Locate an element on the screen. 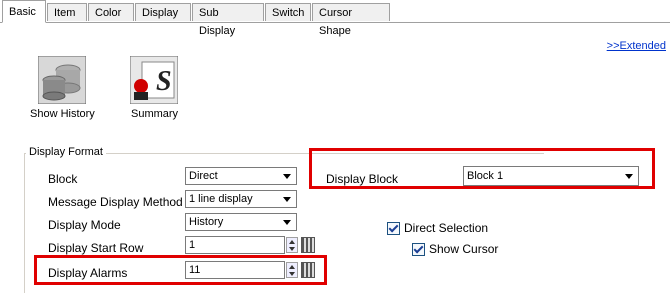 Image resolution: width=670 pixels, height=293 pixels. message-method-label: Message Display Method is located at coordinates (115, 202).